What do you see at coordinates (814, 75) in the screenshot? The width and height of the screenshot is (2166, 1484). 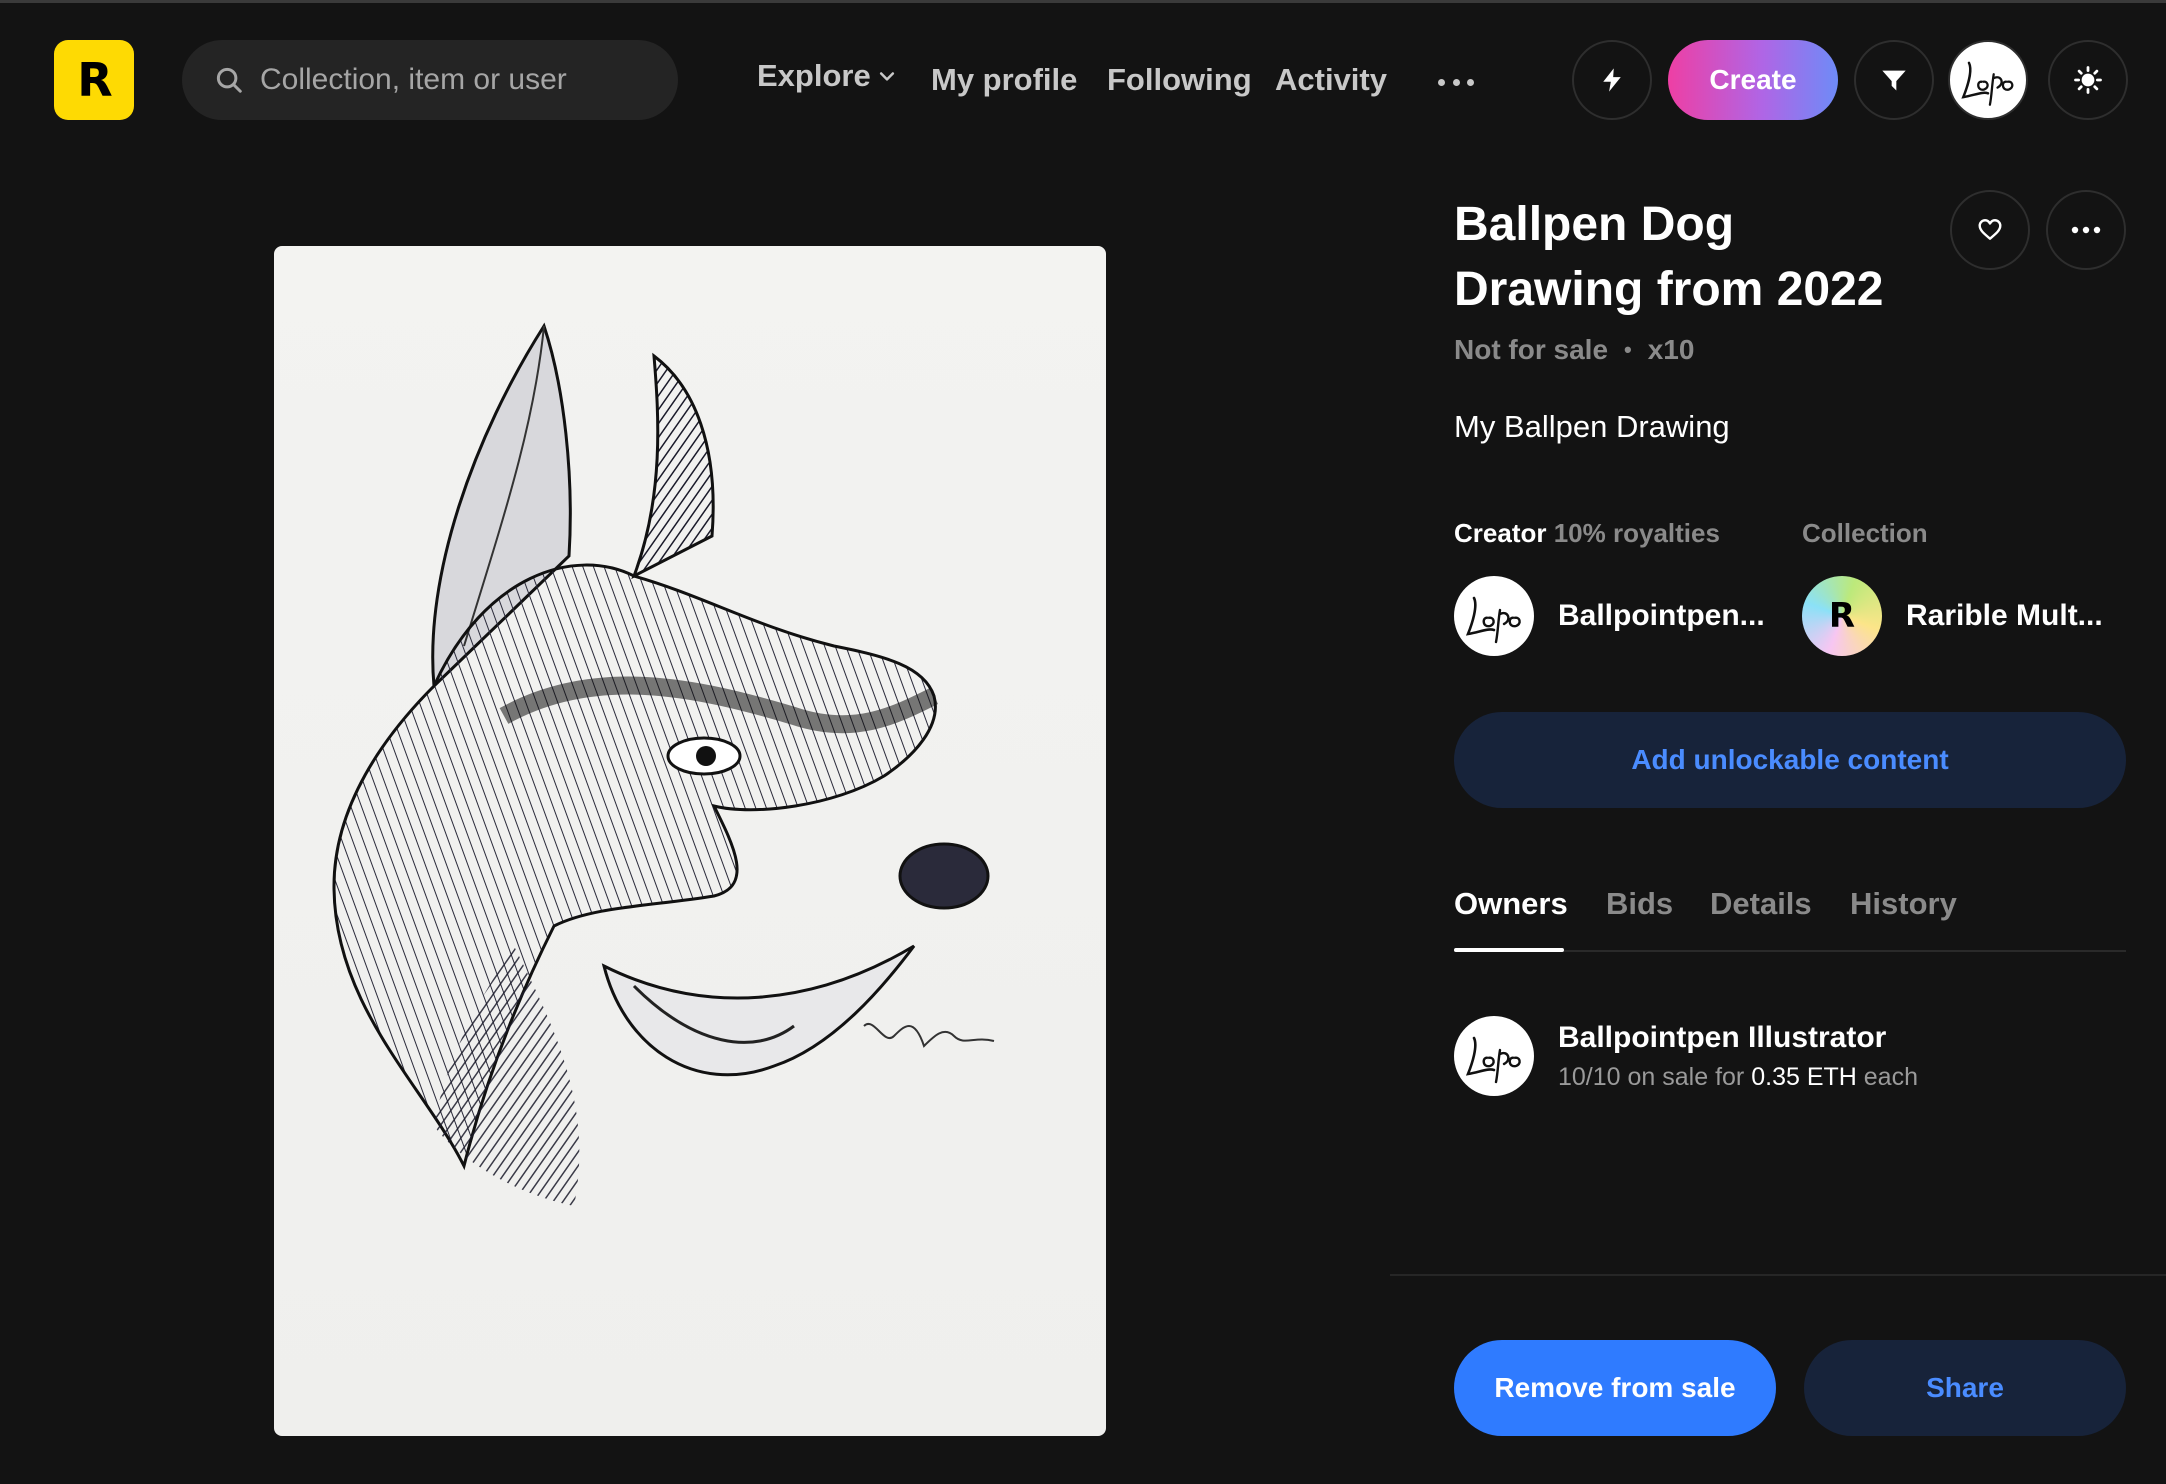 I see `nav-explore-label: Explore` at bounding box center [814, 75].